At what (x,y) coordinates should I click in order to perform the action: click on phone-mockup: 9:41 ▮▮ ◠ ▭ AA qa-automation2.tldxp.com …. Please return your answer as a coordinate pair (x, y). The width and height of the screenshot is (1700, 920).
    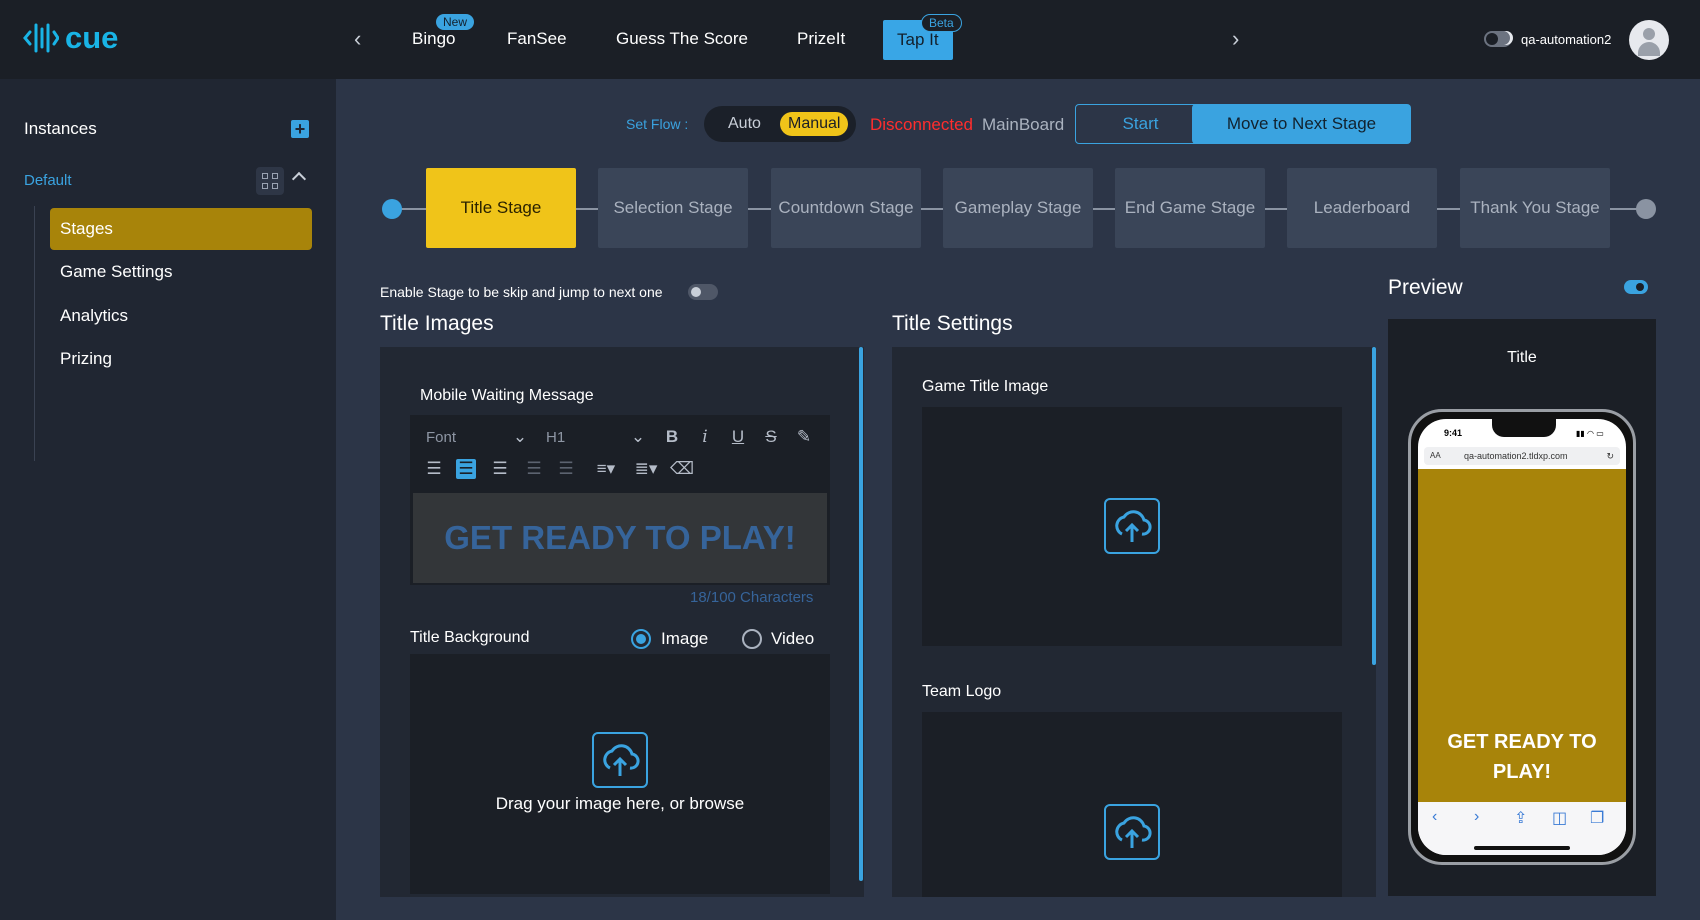
    Looking at the image, I should click on (1522, 637).